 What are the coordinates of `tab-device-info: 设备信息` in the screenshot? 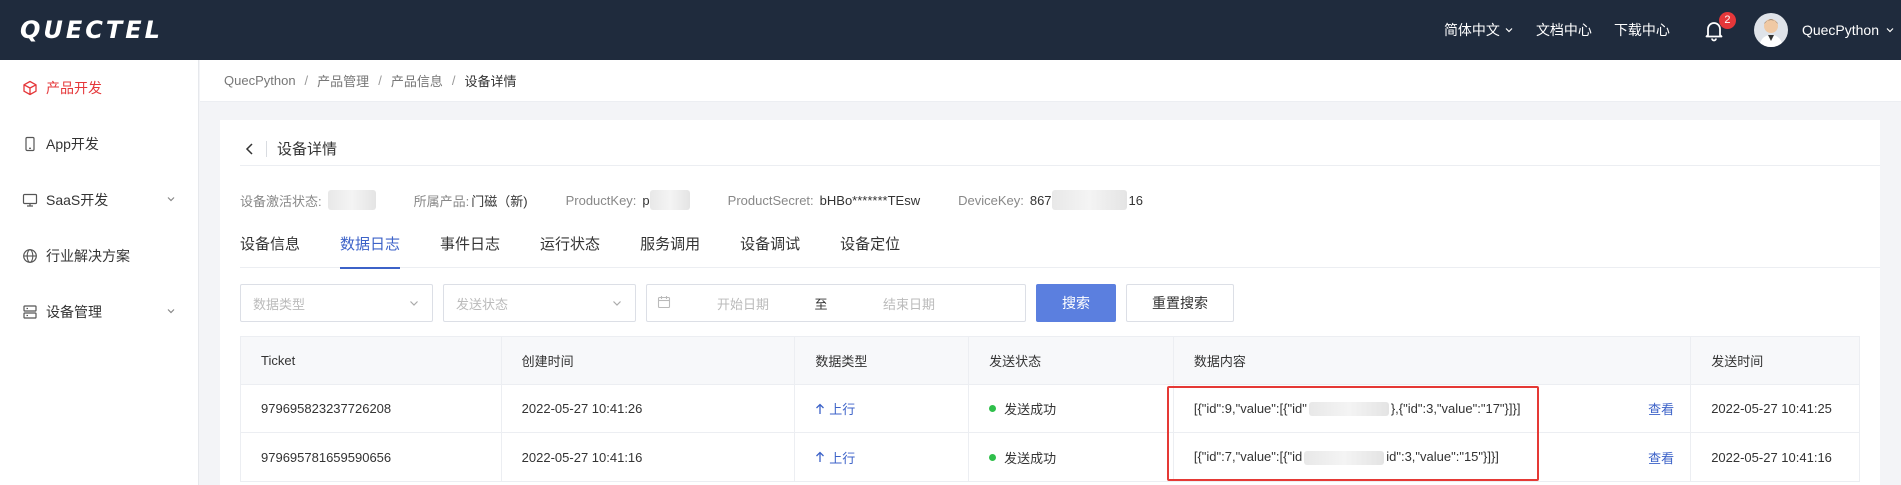 It's located at (270, 248).